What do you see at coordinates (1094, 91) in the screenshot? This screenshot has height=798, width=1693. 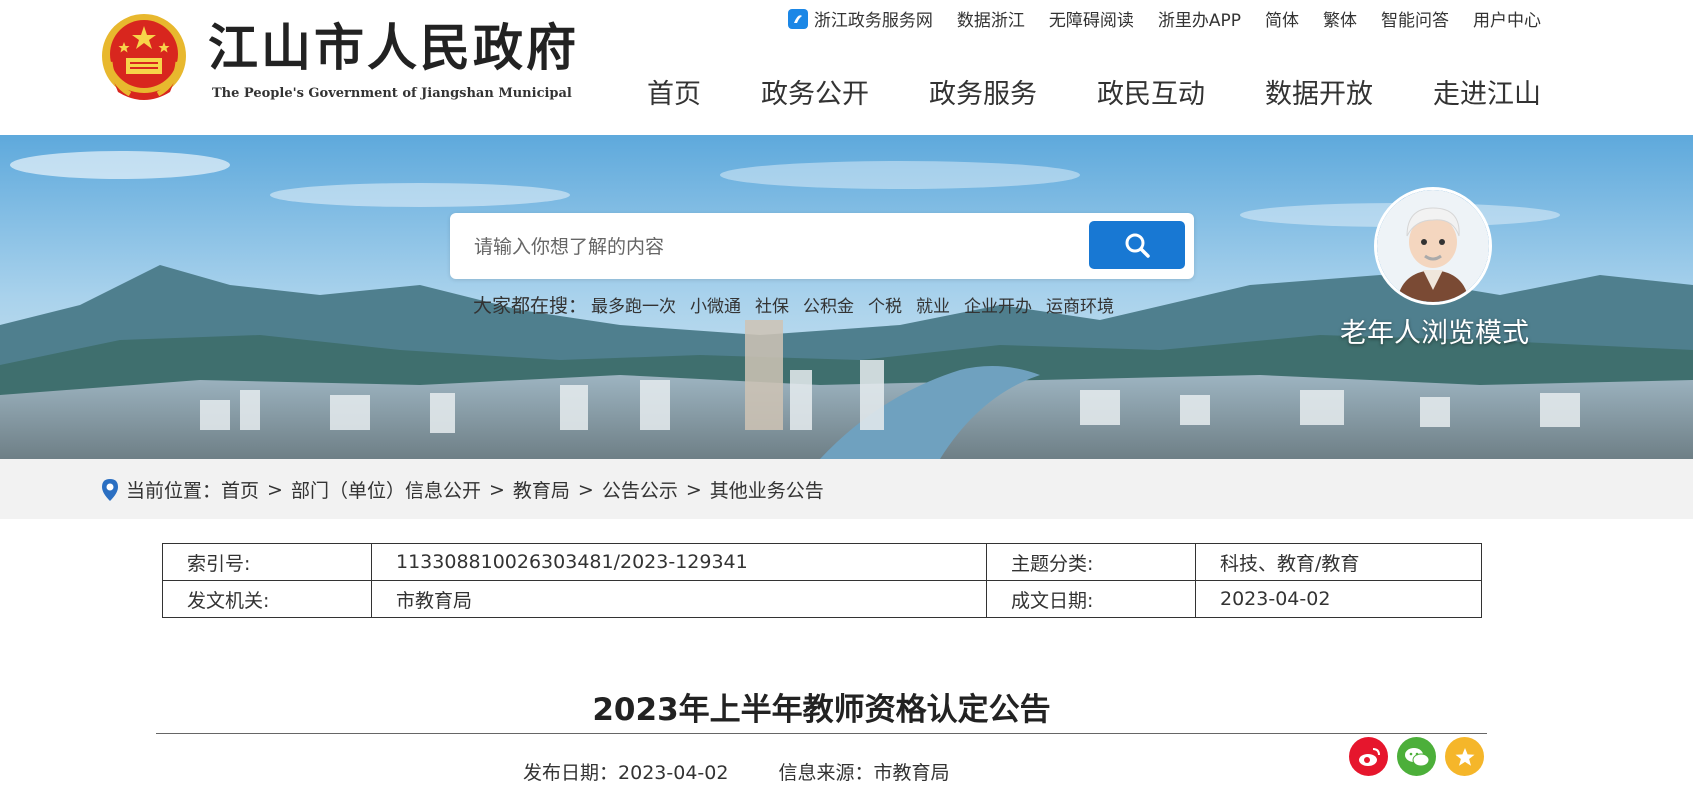 I see `main-nav: 首页 政务公开 政务服务 政民互动 数据开放 走进江山` at bounding box center [1094, 91].